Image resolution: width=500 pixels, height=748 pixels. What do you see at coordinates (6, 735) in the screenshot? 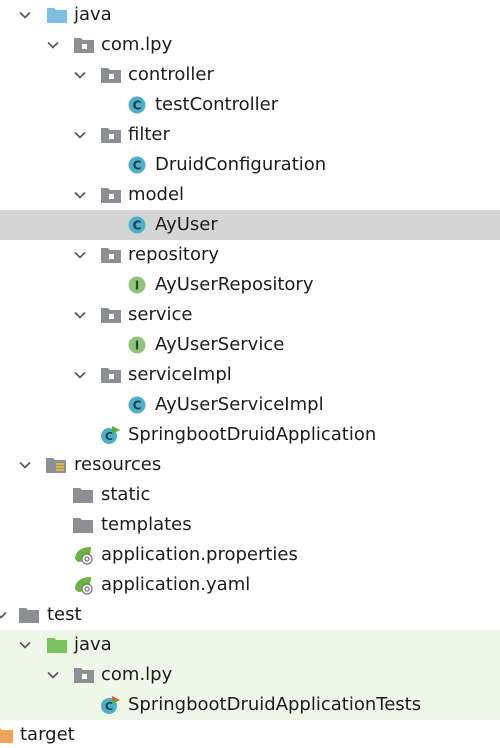
I see `folder-orange-icon` at bounding box center [6, 735].